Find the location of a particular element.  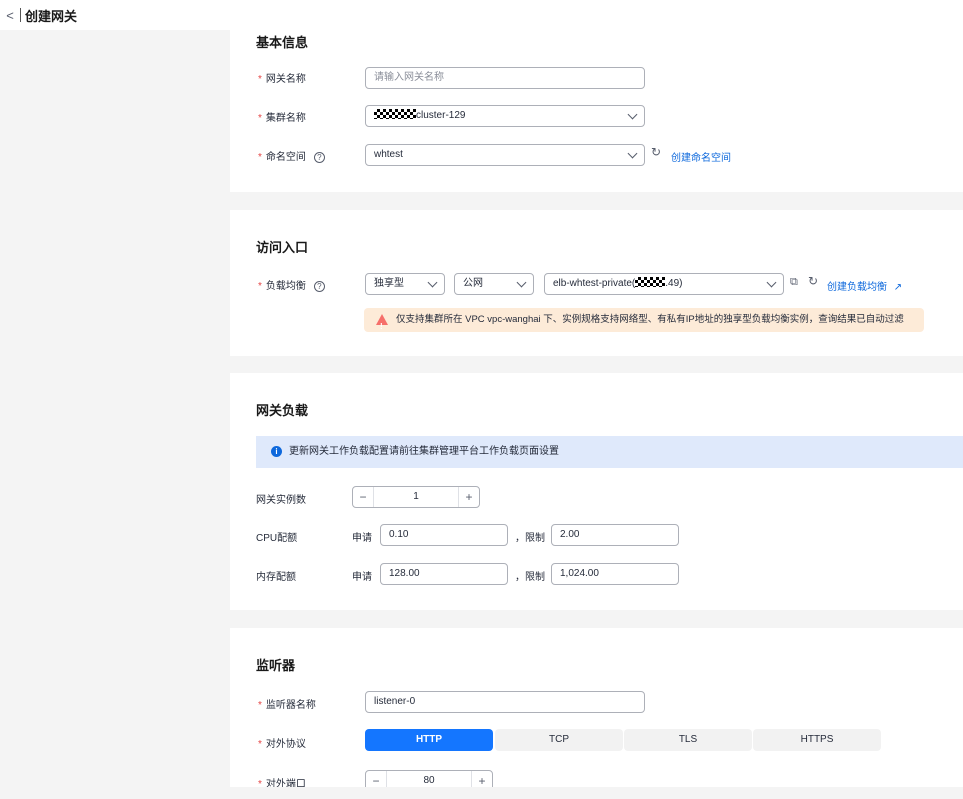

replicas-label: 网关实例数 is located at coordinates (281, 500).